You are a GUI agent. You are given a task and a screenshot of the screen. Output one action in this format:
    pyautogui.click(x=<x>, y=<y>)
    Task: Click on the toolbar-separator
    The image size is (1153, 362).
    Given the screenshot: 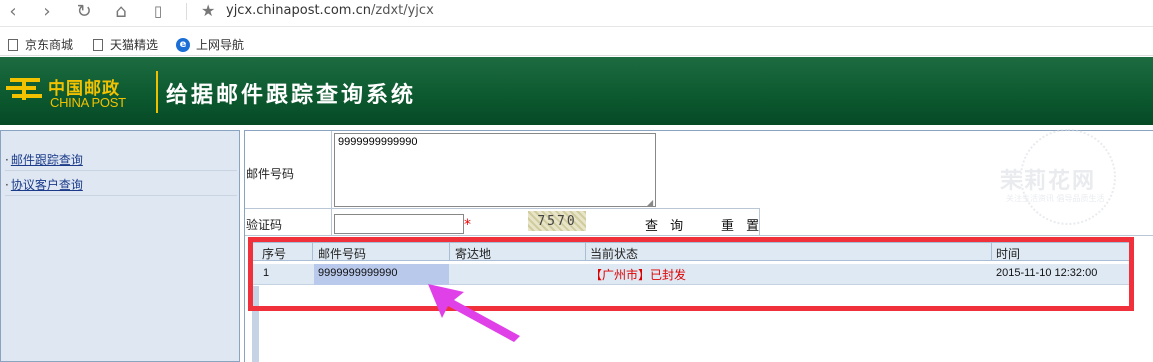 What is the action you would take?
    pyautogui.click(x=186, y=11)
    